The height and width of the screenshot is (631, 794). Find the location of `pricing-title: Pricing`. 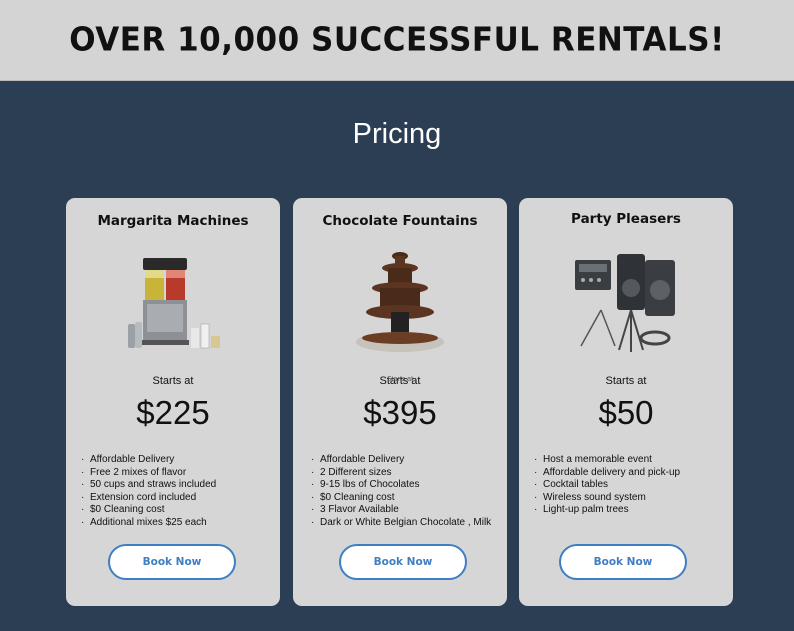

pricing-title: Pricing is located at coordinates (397, 134).